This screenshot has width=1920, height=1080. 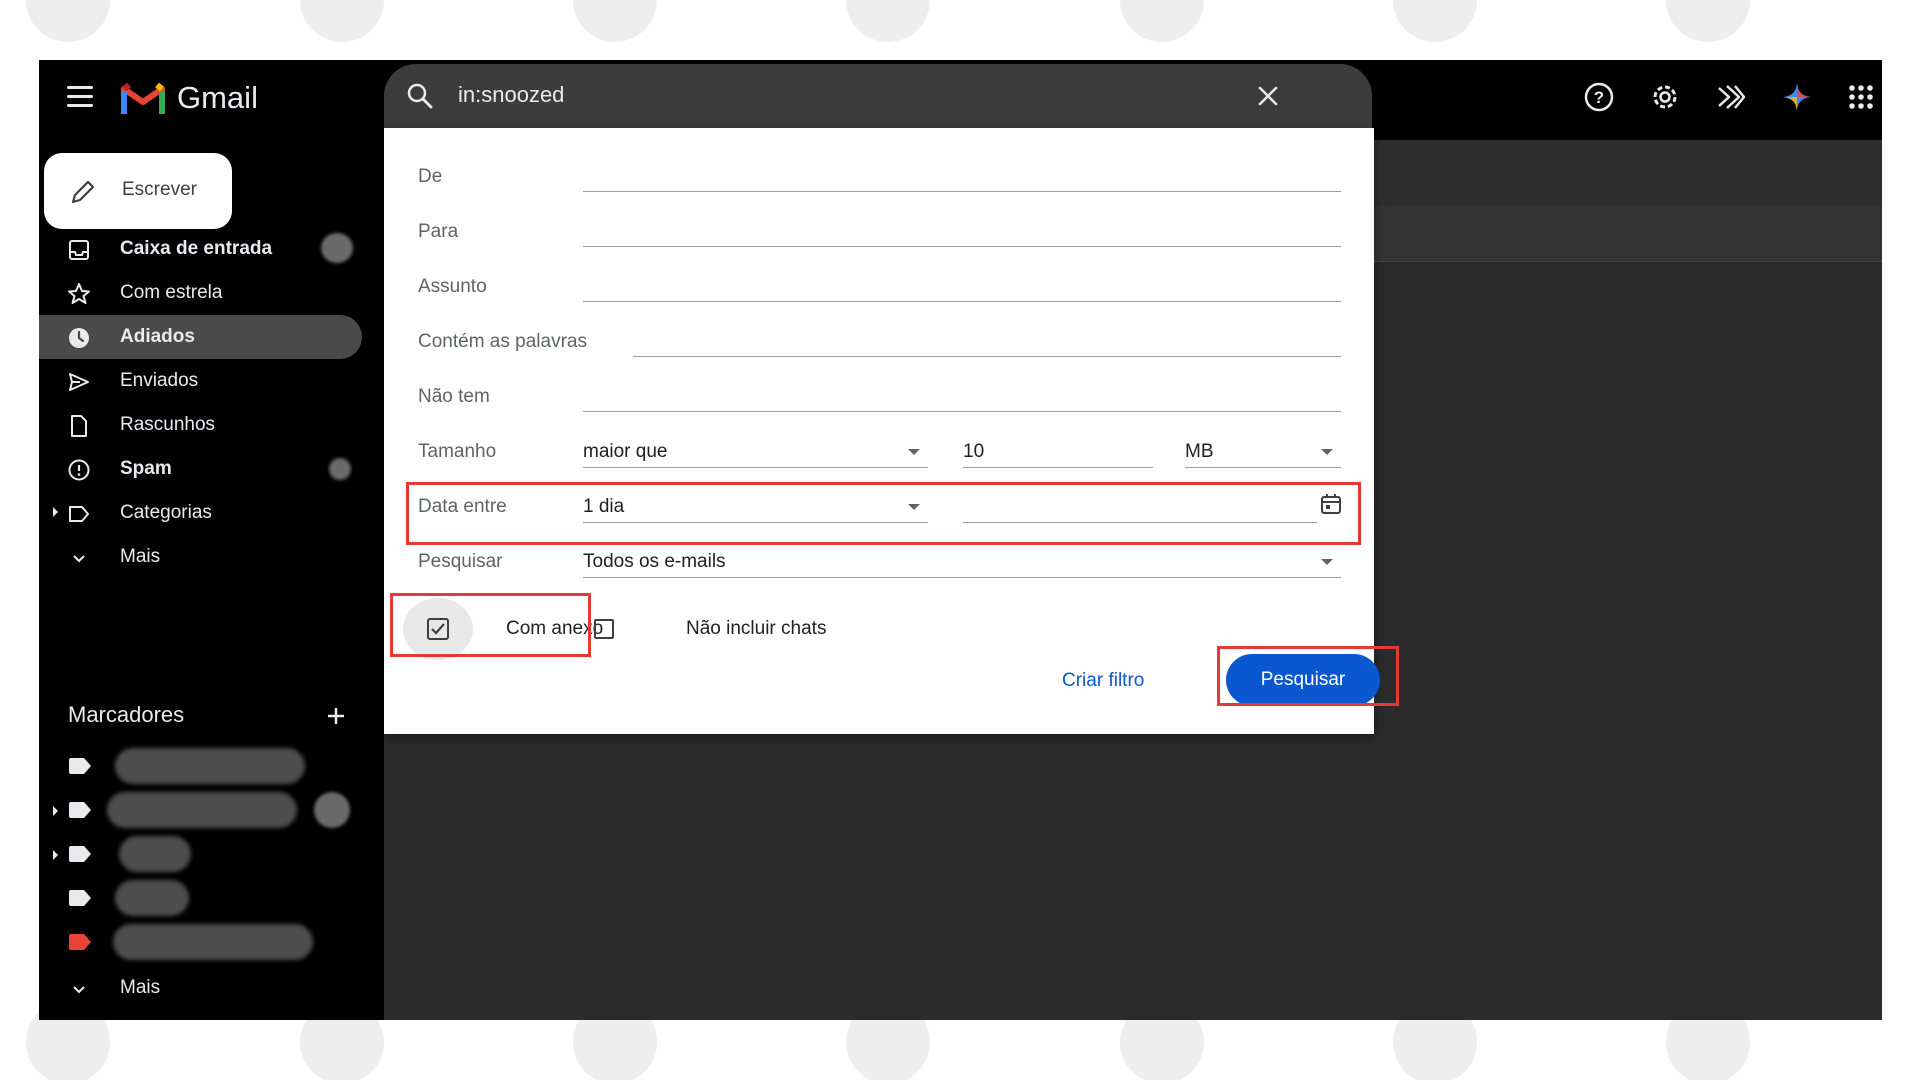 I want to click on inbox-icon, so click(x=79, y=250).